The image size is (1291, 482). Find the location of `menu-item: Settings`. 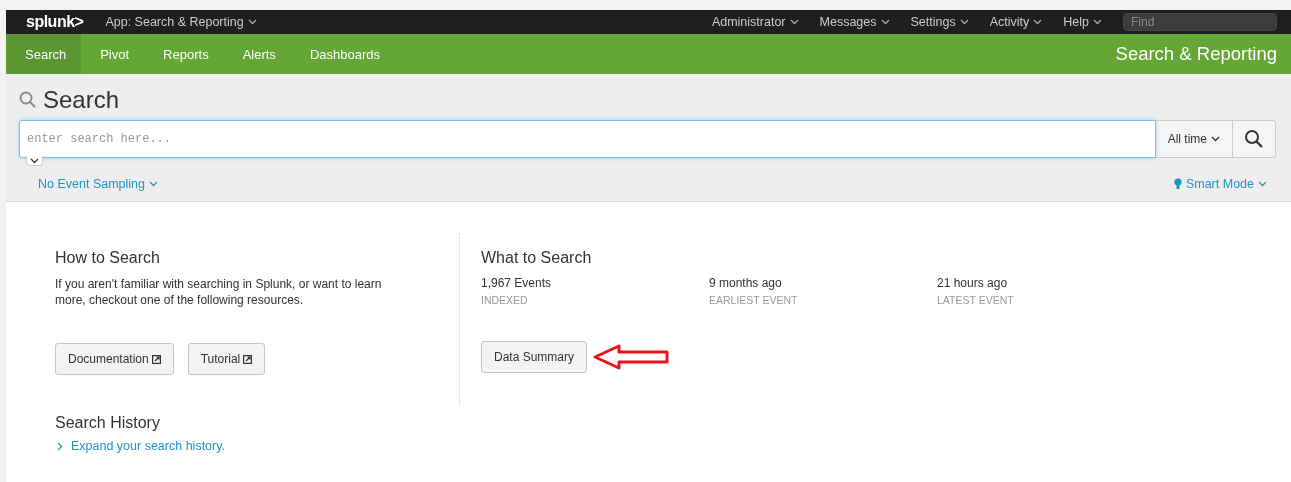

menu-item: Settings is located at coordinates (939, 22).